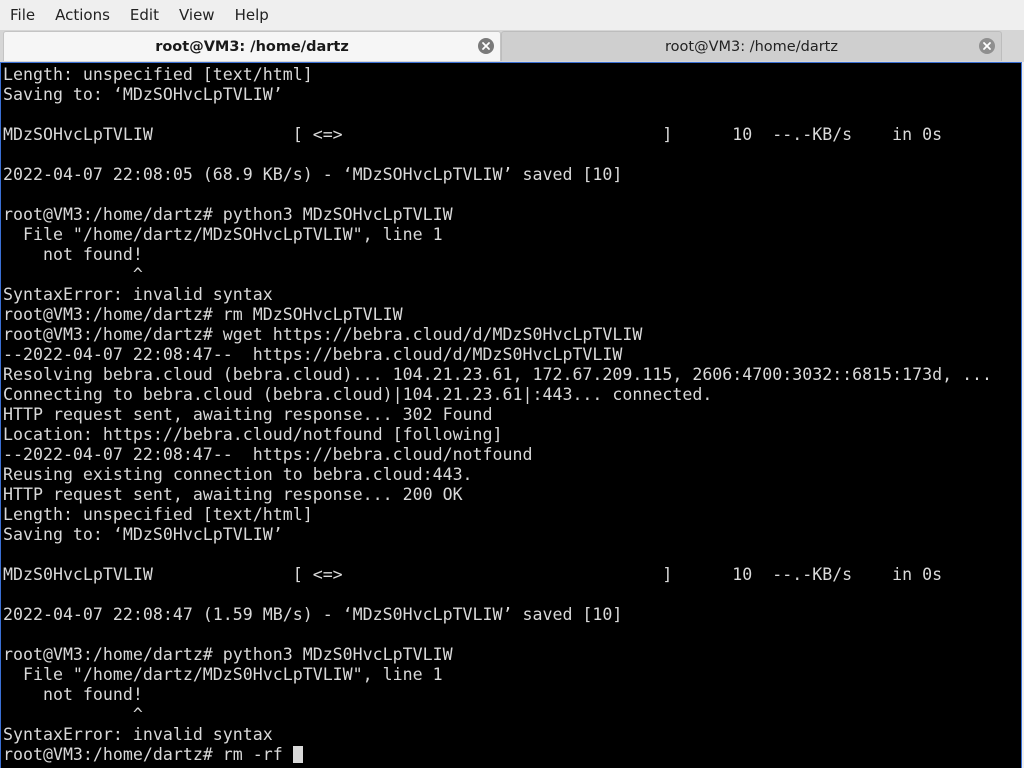 Image resolution: width=1024 pixels, height=768 pixels. What do you see at coordinates (497, 755) in the screenshot?
I see `terminal-prompt-line: root@VM3:/home/dartz# rm -rf` at bounding box center [497, 755].